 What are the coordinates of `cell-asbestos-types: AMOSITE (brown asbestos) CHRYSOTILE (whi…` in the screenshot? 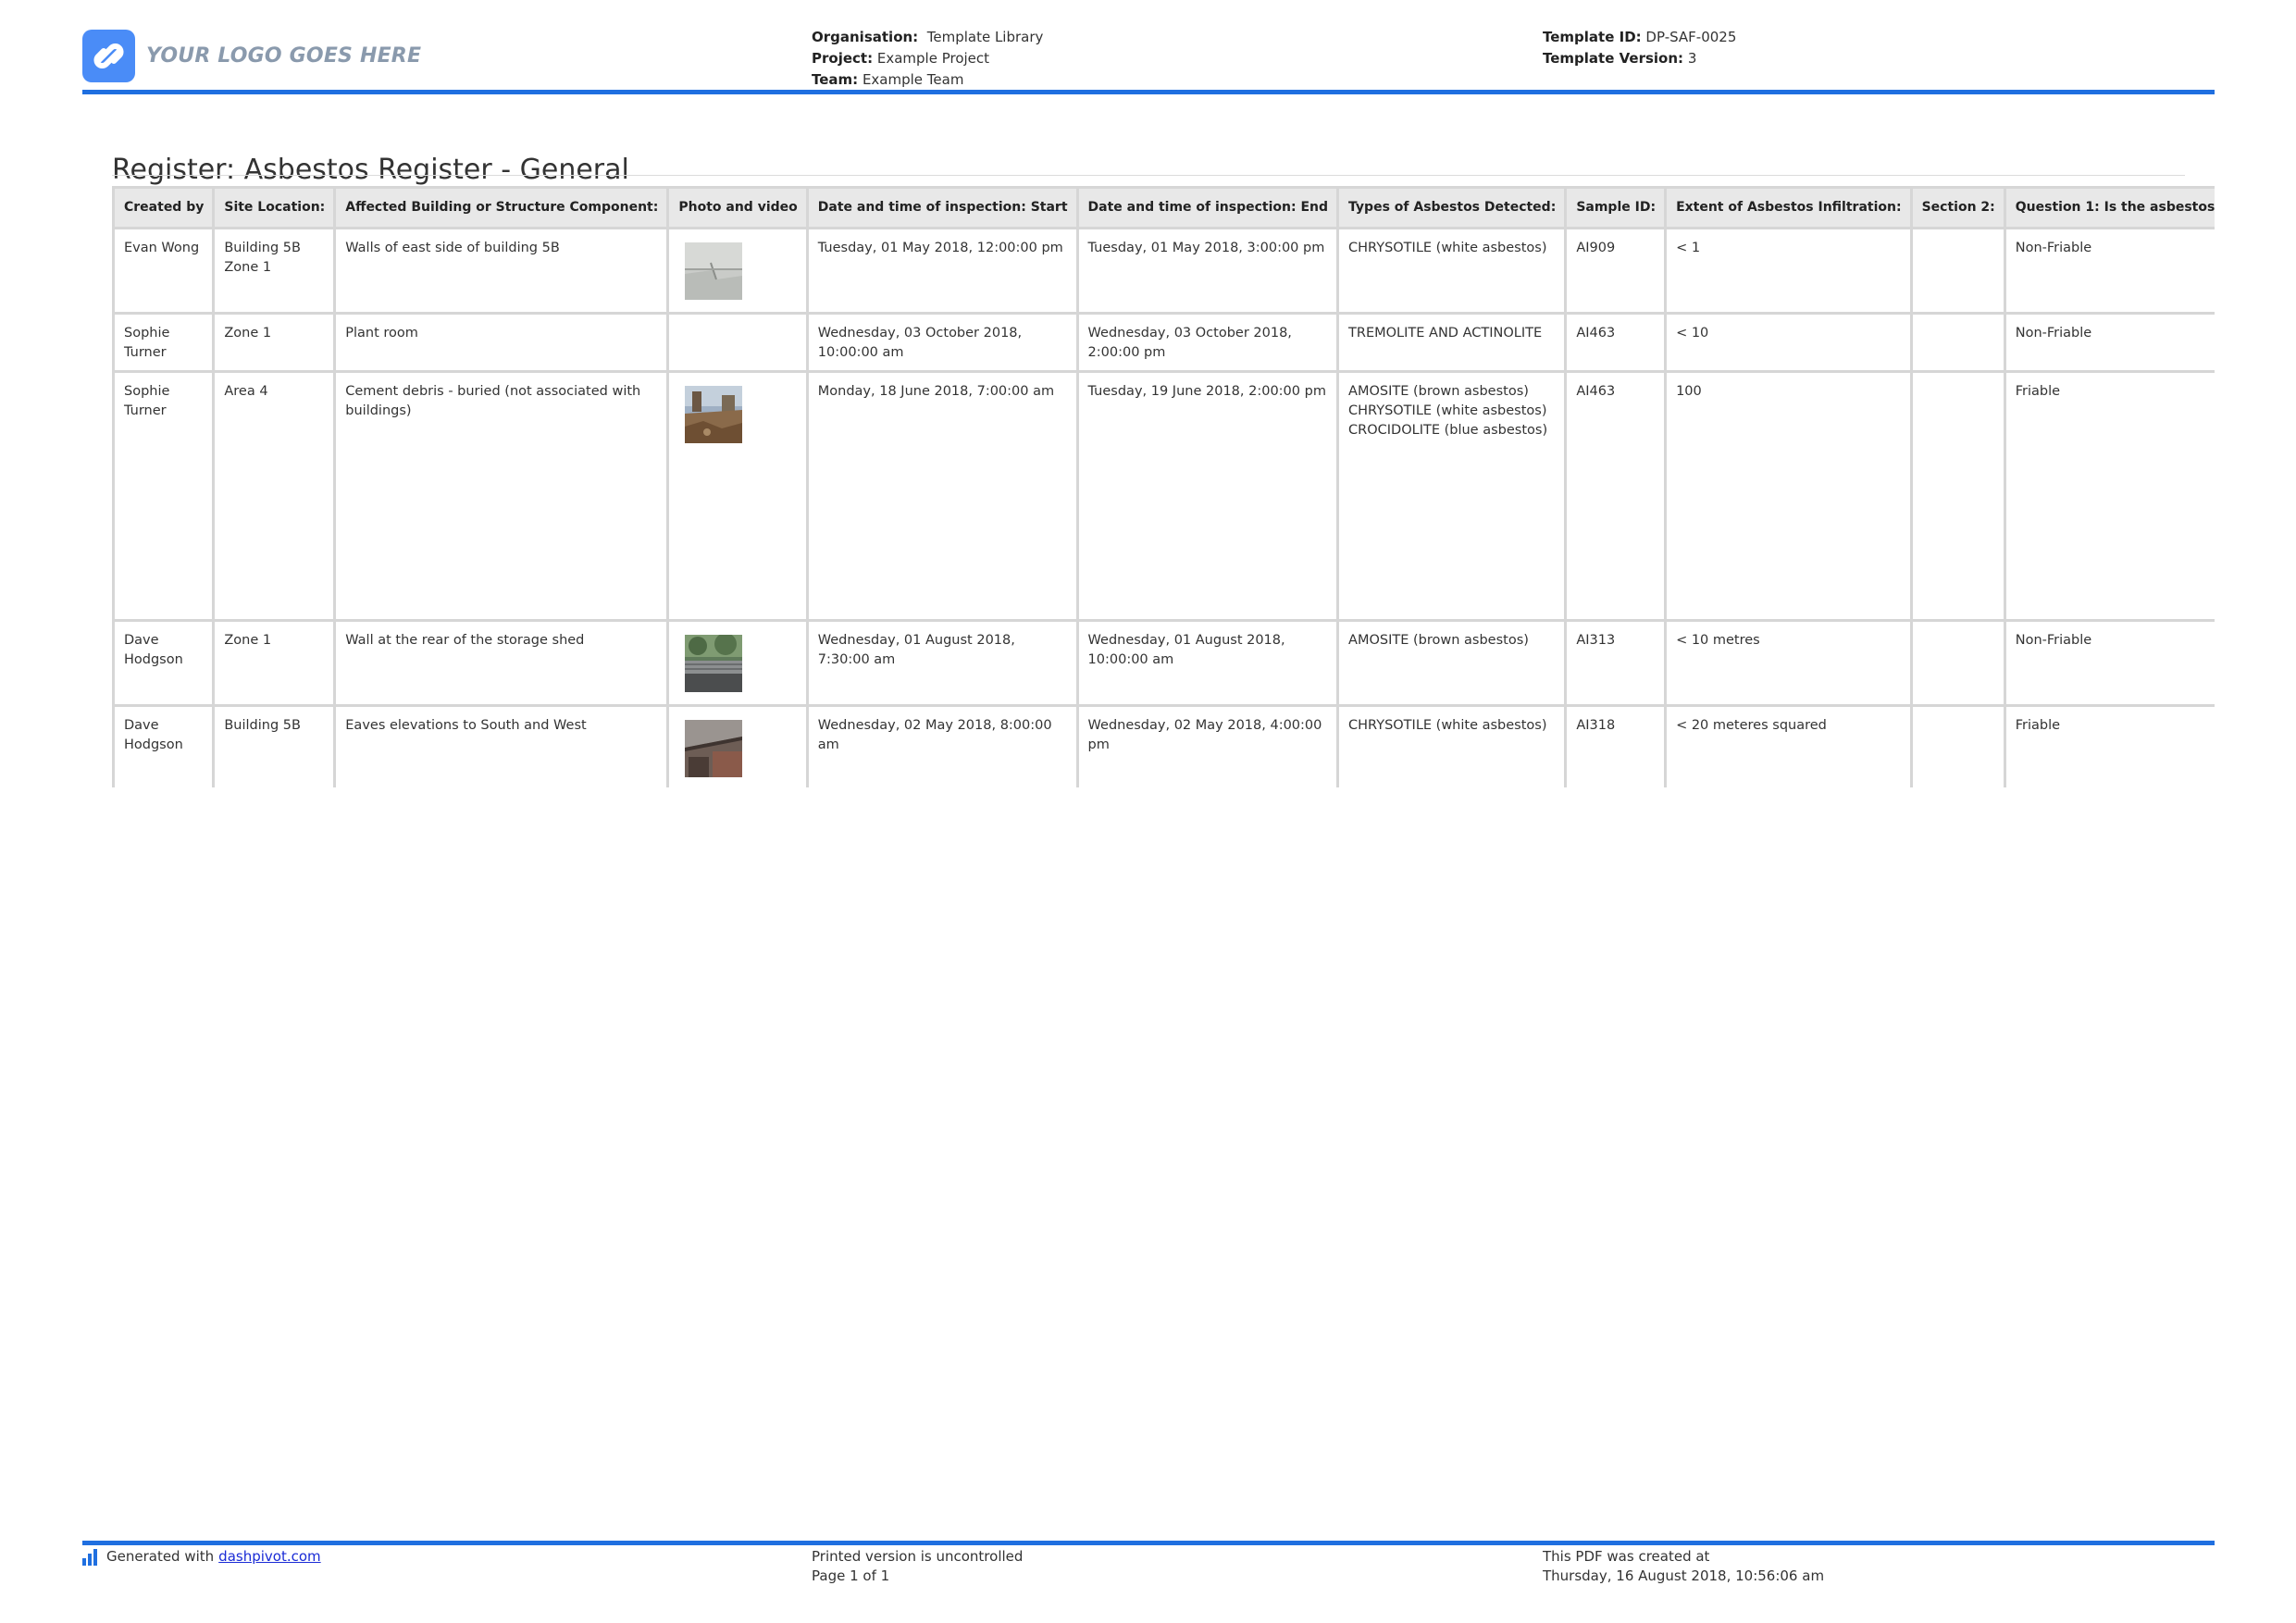 It's located at (1452, 496).